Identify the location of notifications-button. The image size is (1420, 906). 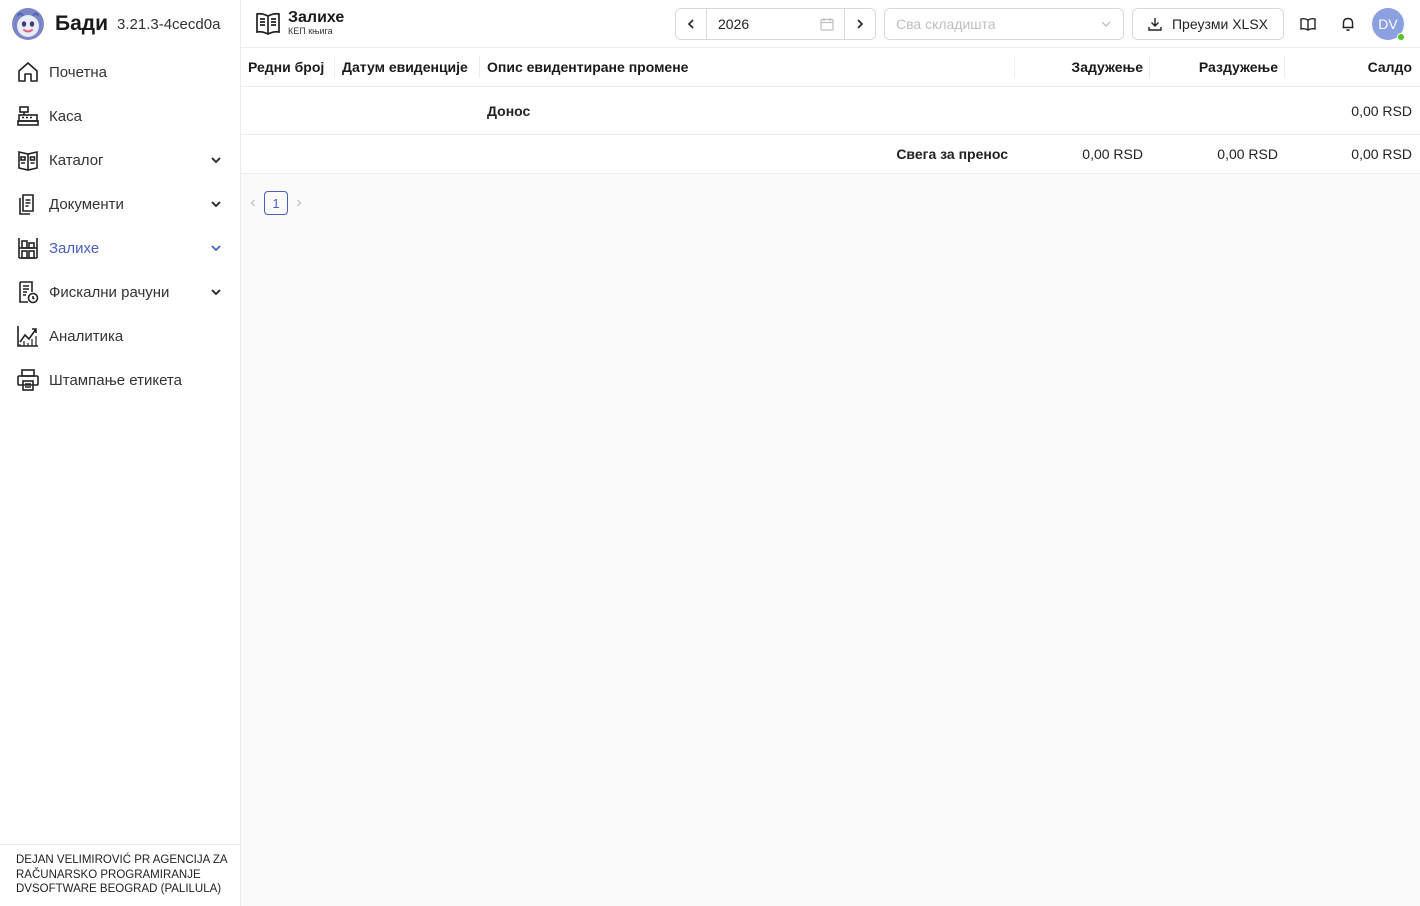
(1348, 24).